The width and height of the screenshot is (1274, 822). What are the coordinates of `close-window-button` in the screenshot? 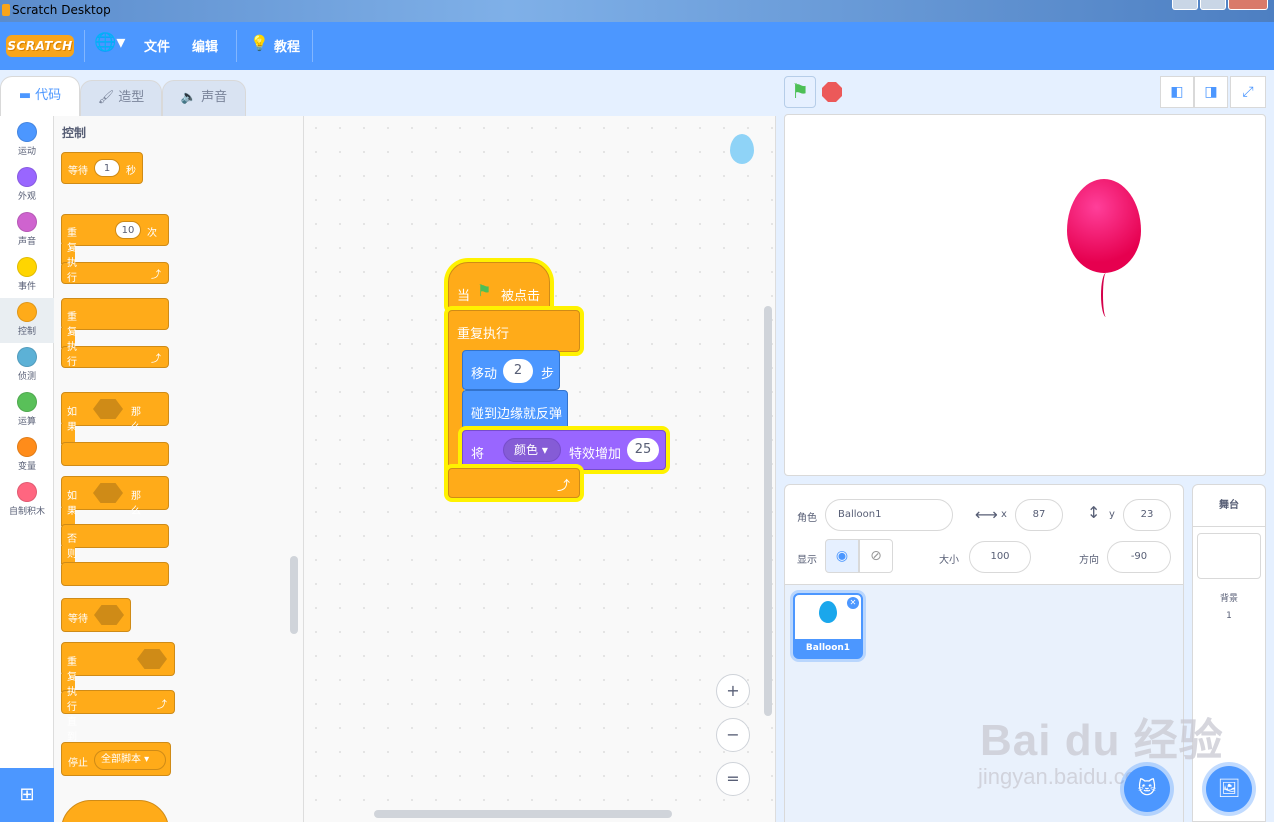 It's located at (1248, 5).